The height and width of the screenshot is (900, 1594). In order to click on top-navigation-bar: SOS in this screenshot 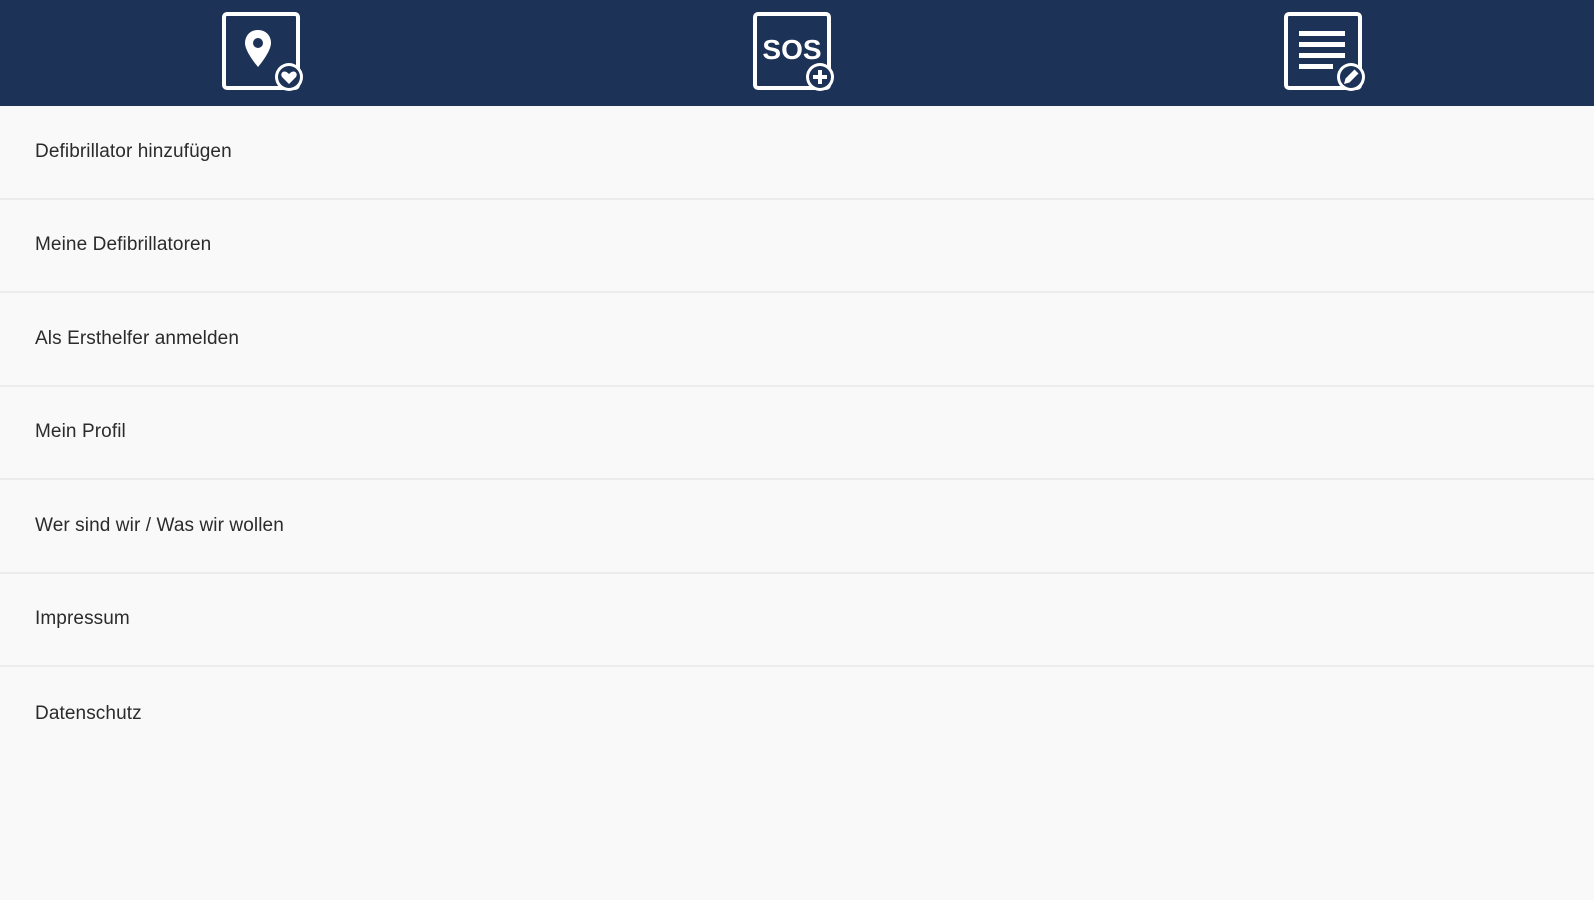, I will do `click(797, 53)`.